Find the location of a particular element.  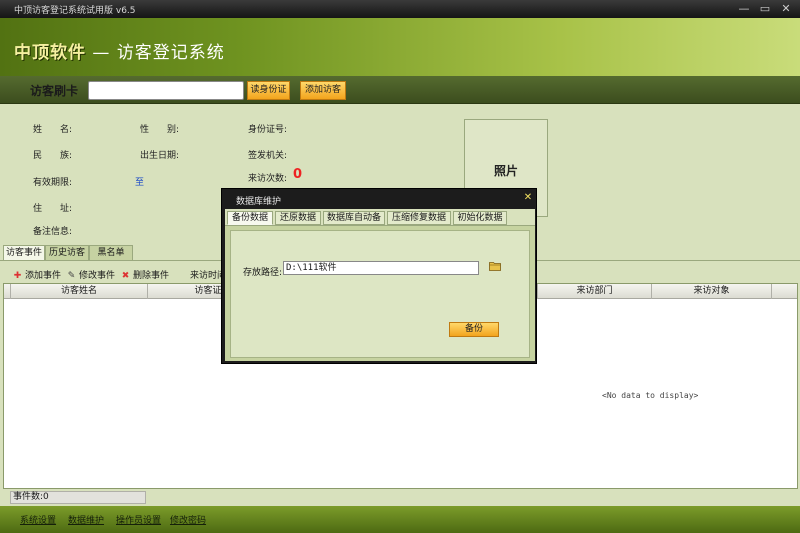

address-label: 住 址: is located at coordinates (53, 209).